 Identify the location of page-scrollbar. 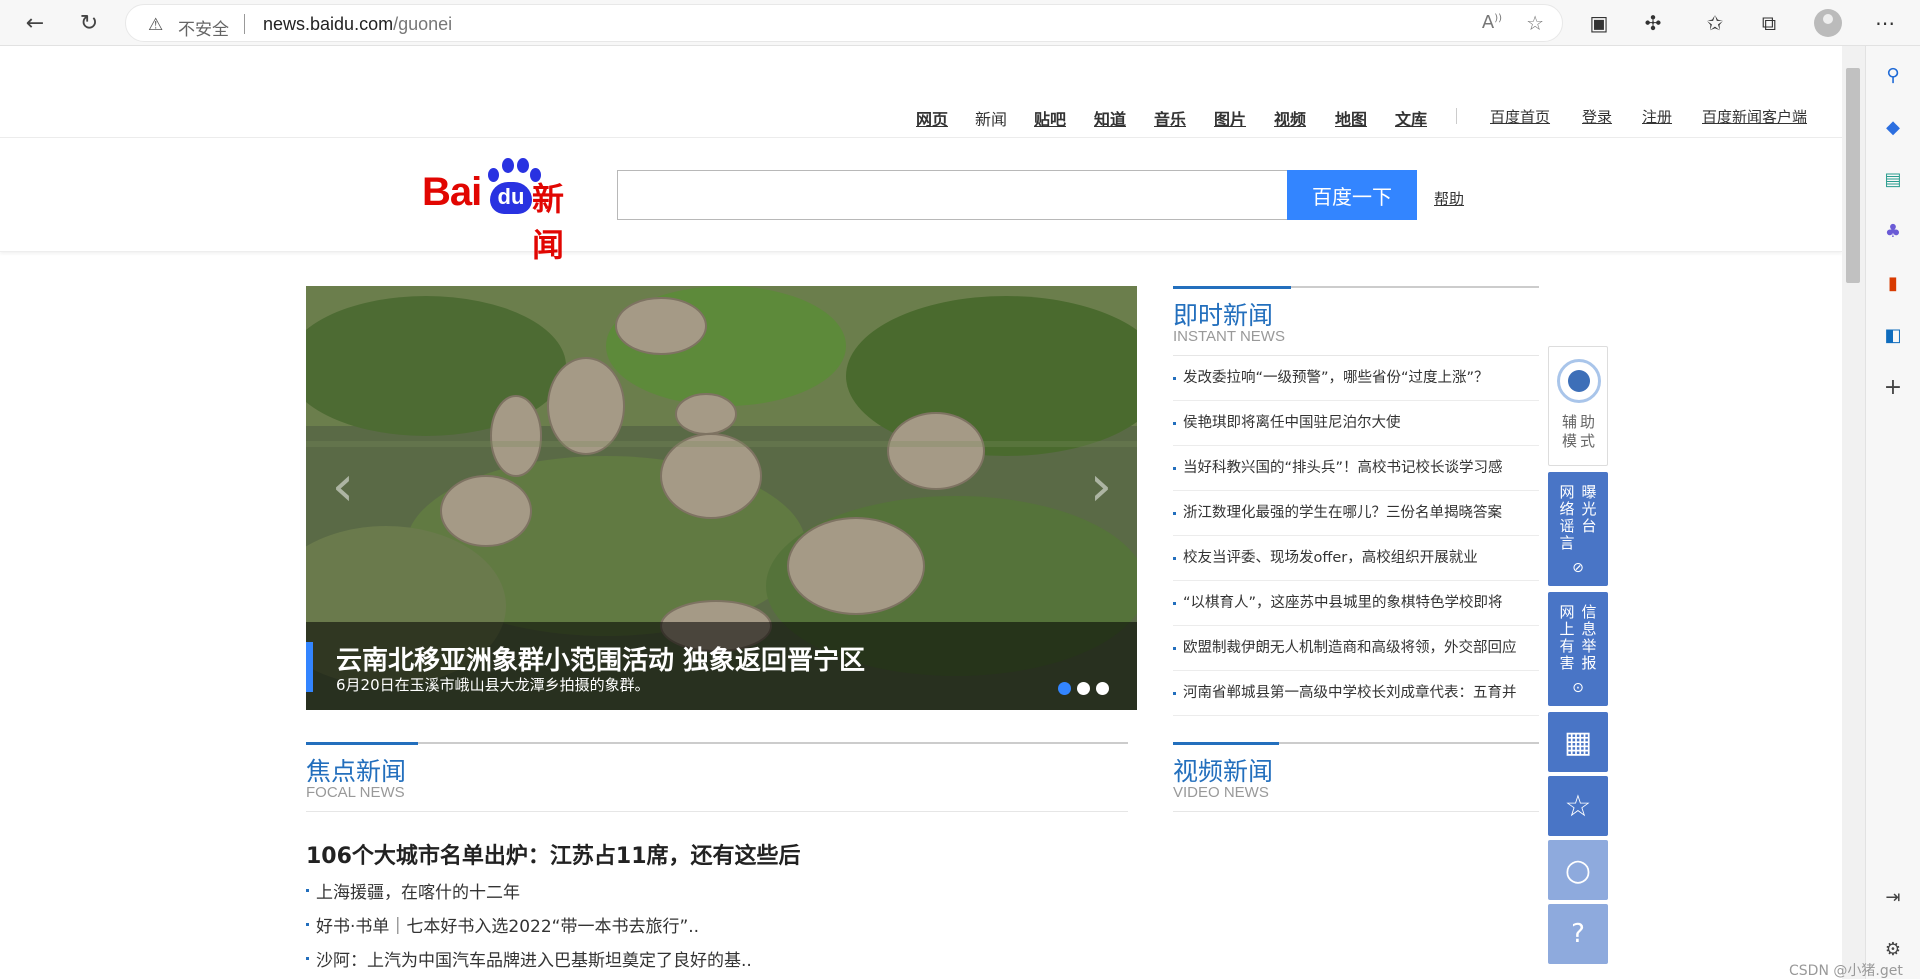
(1853, 512).